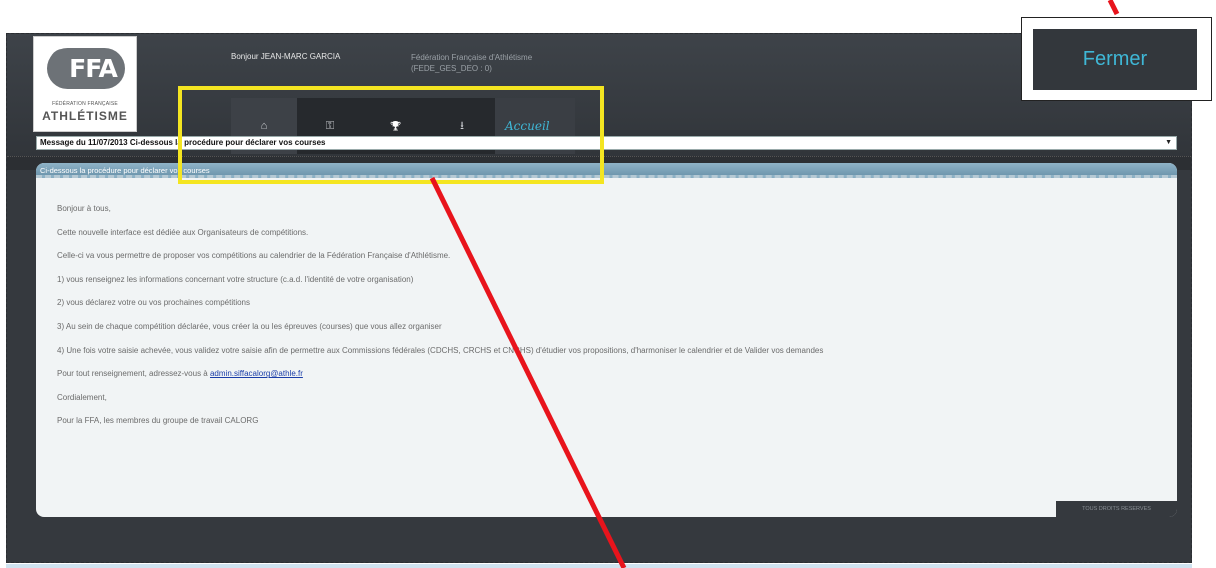 Image resolution: width=1216 pixels, height=568 pixels. Describe the element at coordinates (286, 56) in the screenshot. I see `user-greeting: Bonjour JEAN-MARC GARCIA` at that location.